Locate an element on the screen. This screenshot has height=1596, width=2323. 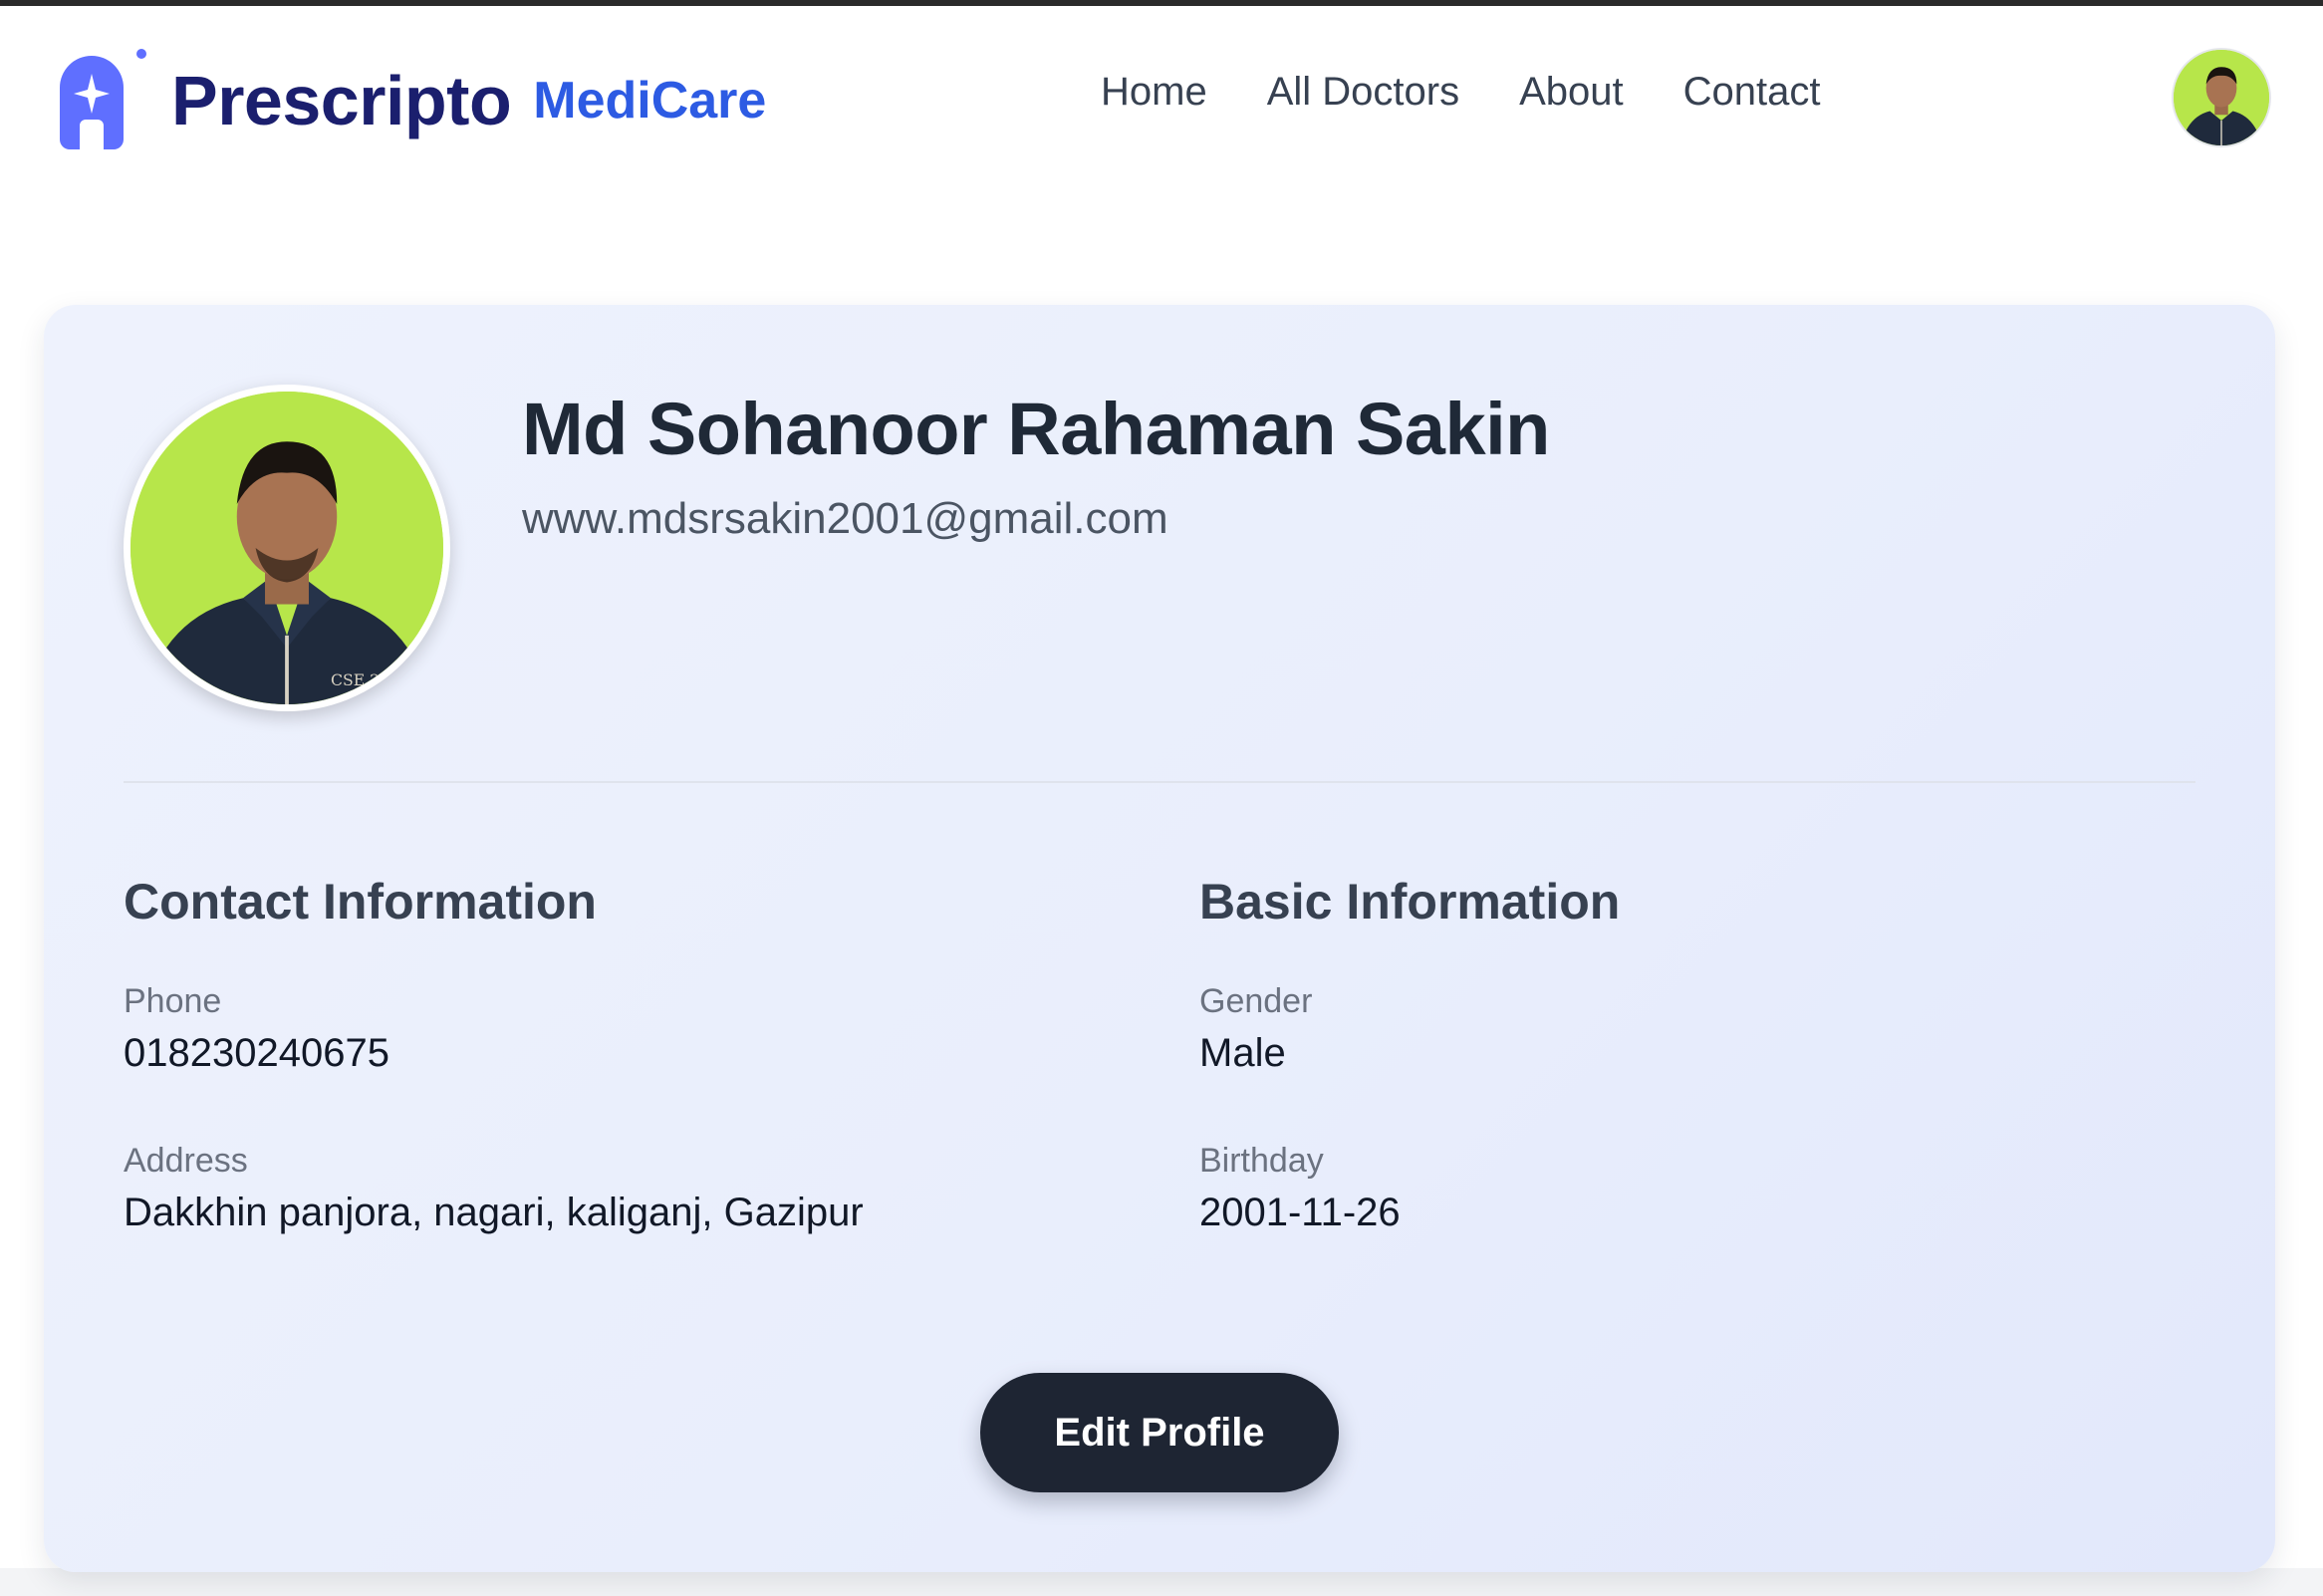
logo: Prescripto MediCare is located at coordinates (406, 100).